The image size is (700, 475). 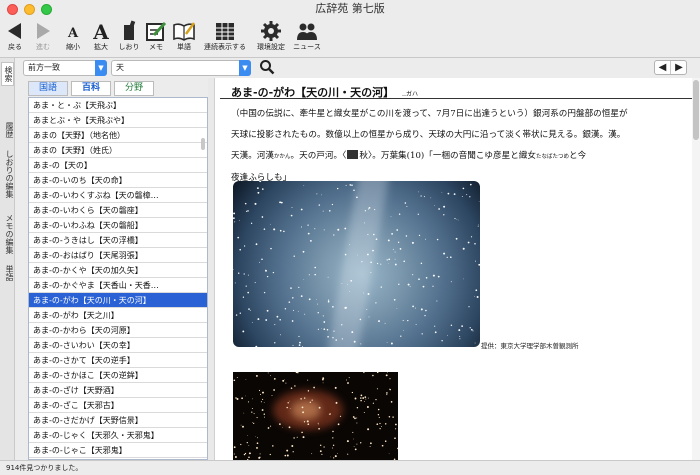 What do you see at coordinates (118, 360) in the screenshot?
I see `list-item: あま‐の‐さかて【天の逆手】` at bounding box center [118, 360].